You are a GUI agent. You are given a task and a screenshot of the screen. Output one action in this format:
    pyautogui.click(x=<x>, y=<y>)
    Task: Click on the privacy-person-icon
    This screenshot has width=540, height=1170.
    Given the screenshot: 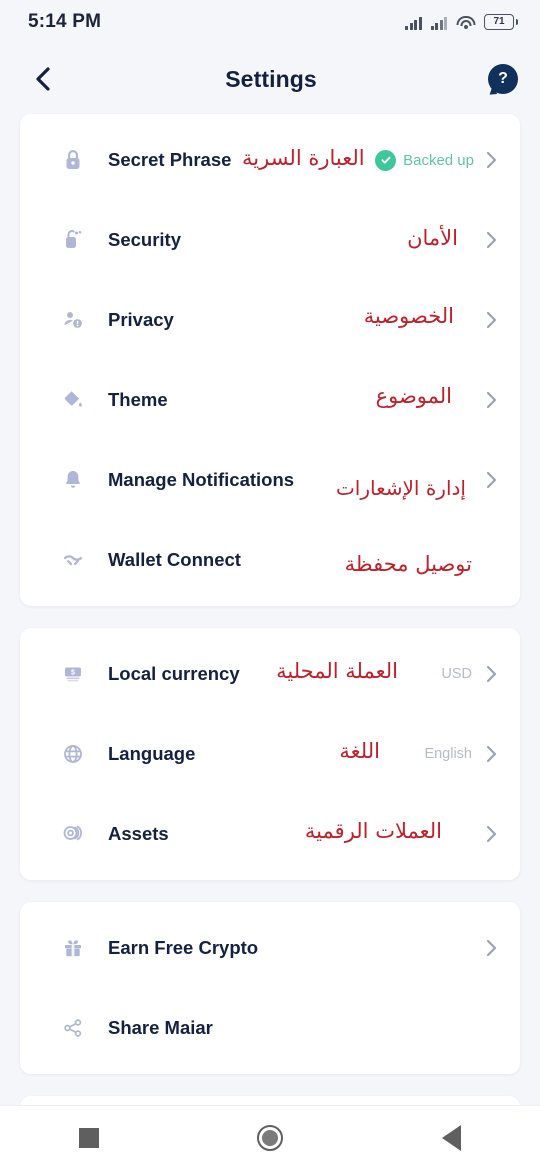 What is the action you would take?
    pyautogui.click(x=73, y=320)
    